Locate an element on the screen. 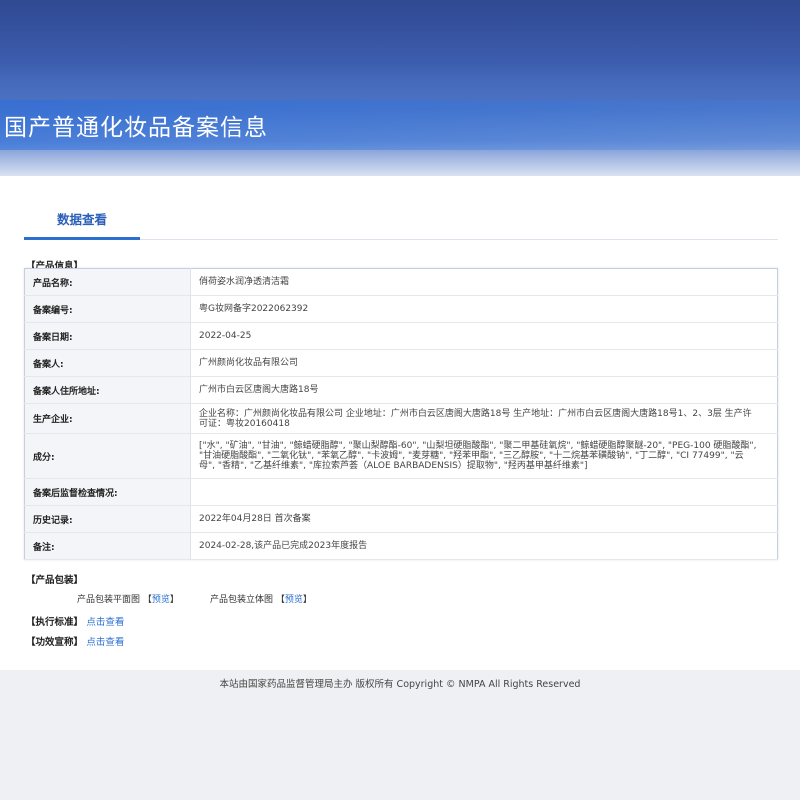  table-row: 历史记录: 2022年04月28日 首次备案 is located at coordinates (401, 519).